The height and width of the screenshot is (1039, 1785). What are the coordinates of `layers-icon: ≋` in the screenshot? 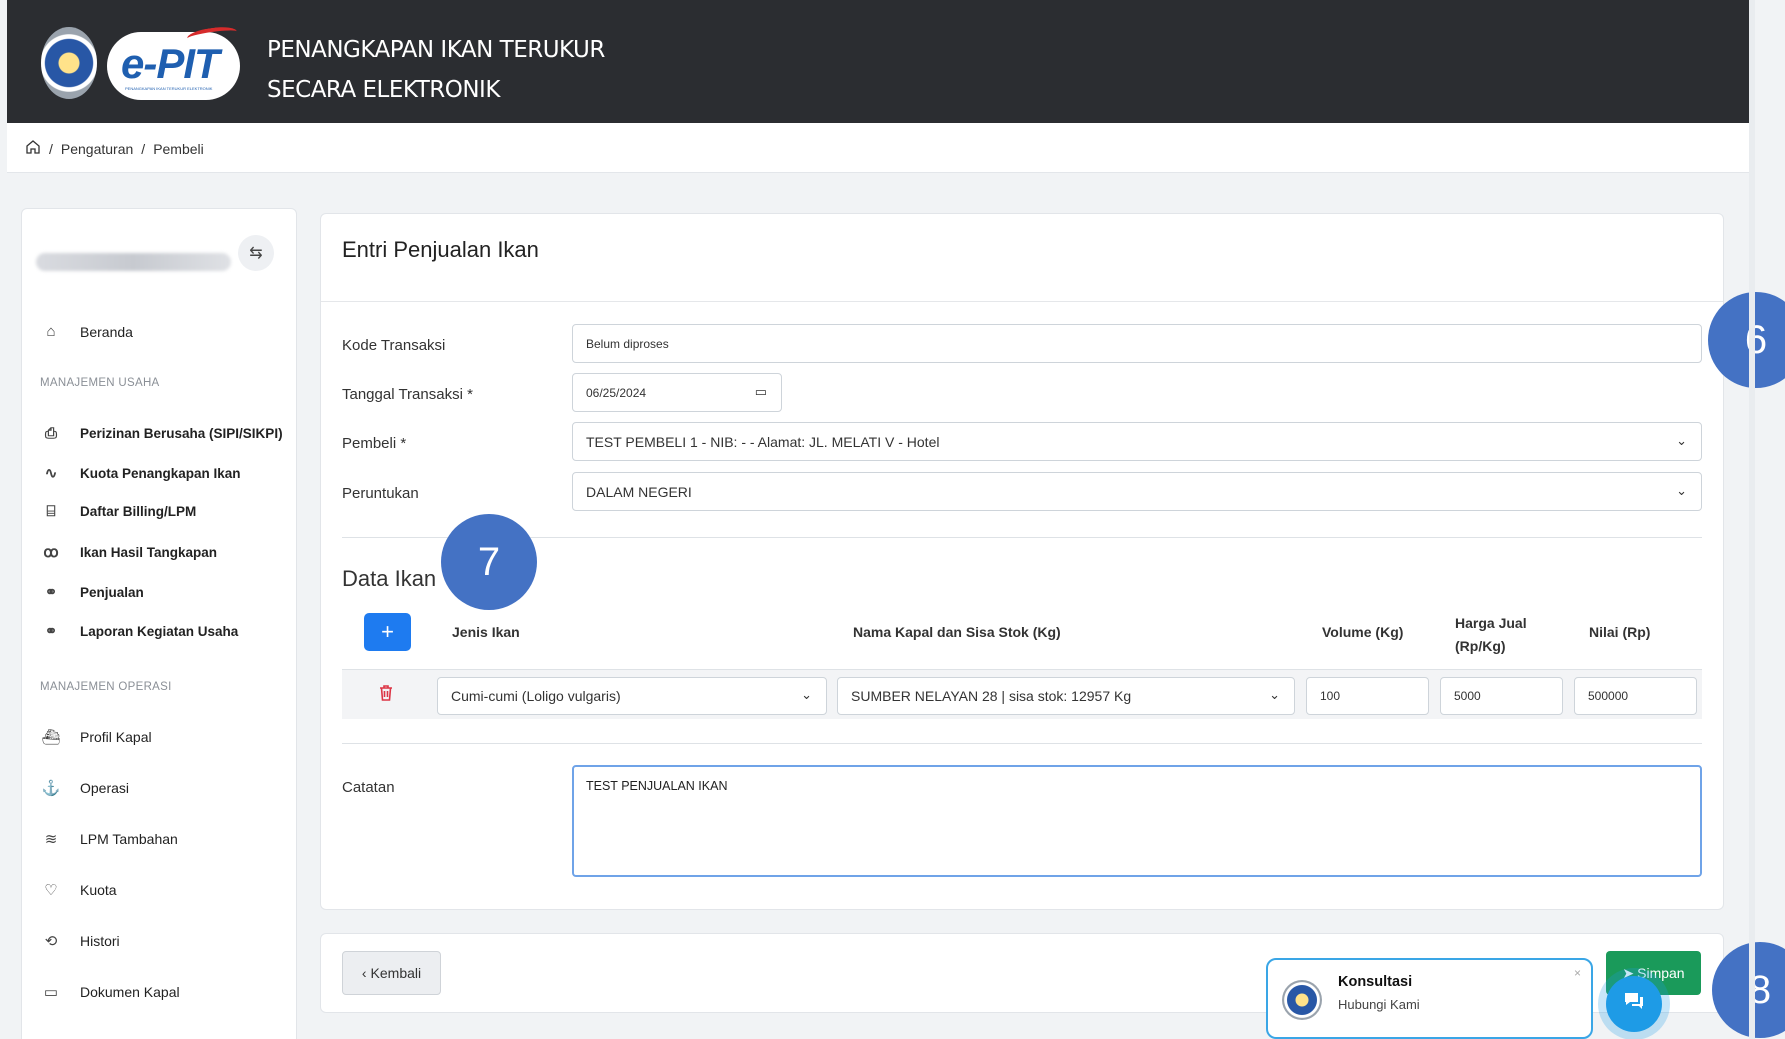 It's located at (51, 839).